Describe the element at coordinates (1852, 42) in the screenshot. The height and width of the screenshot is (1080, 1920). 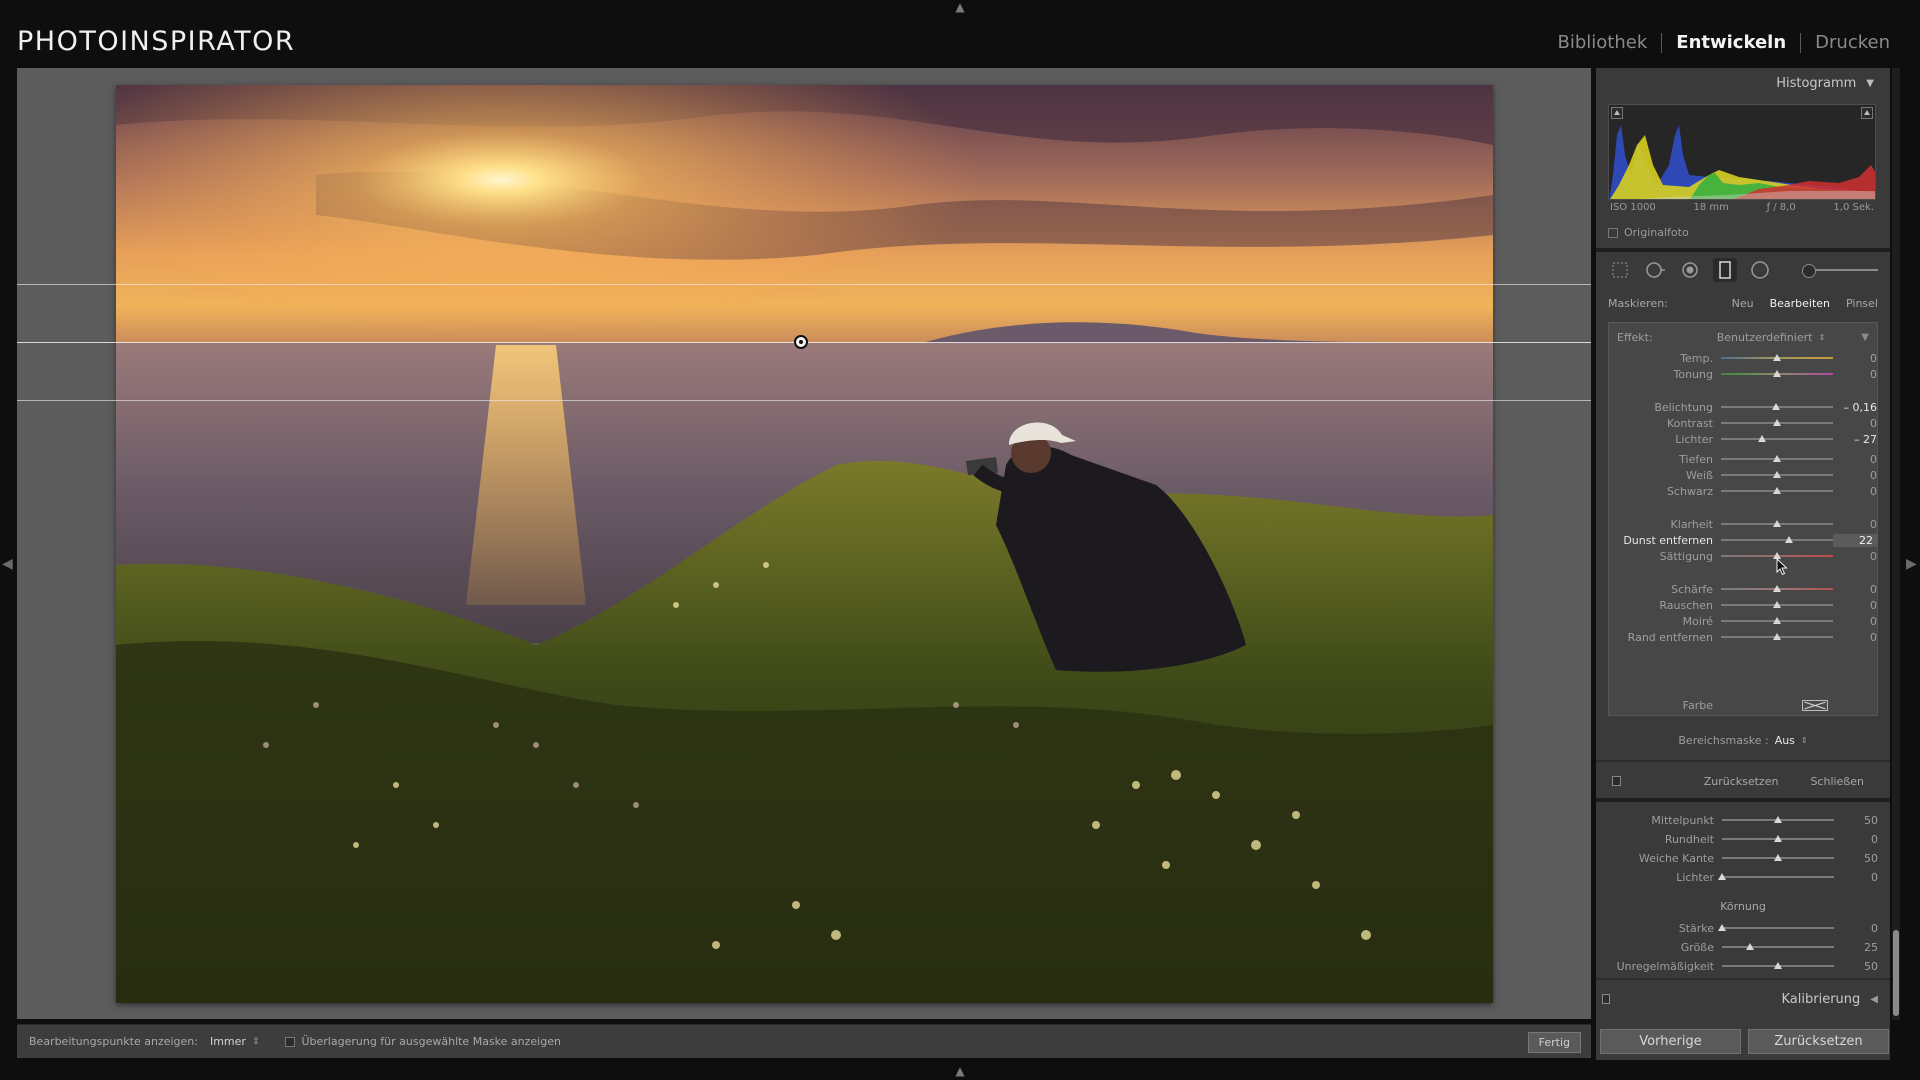
I see `module-print: Drucken` at that location.